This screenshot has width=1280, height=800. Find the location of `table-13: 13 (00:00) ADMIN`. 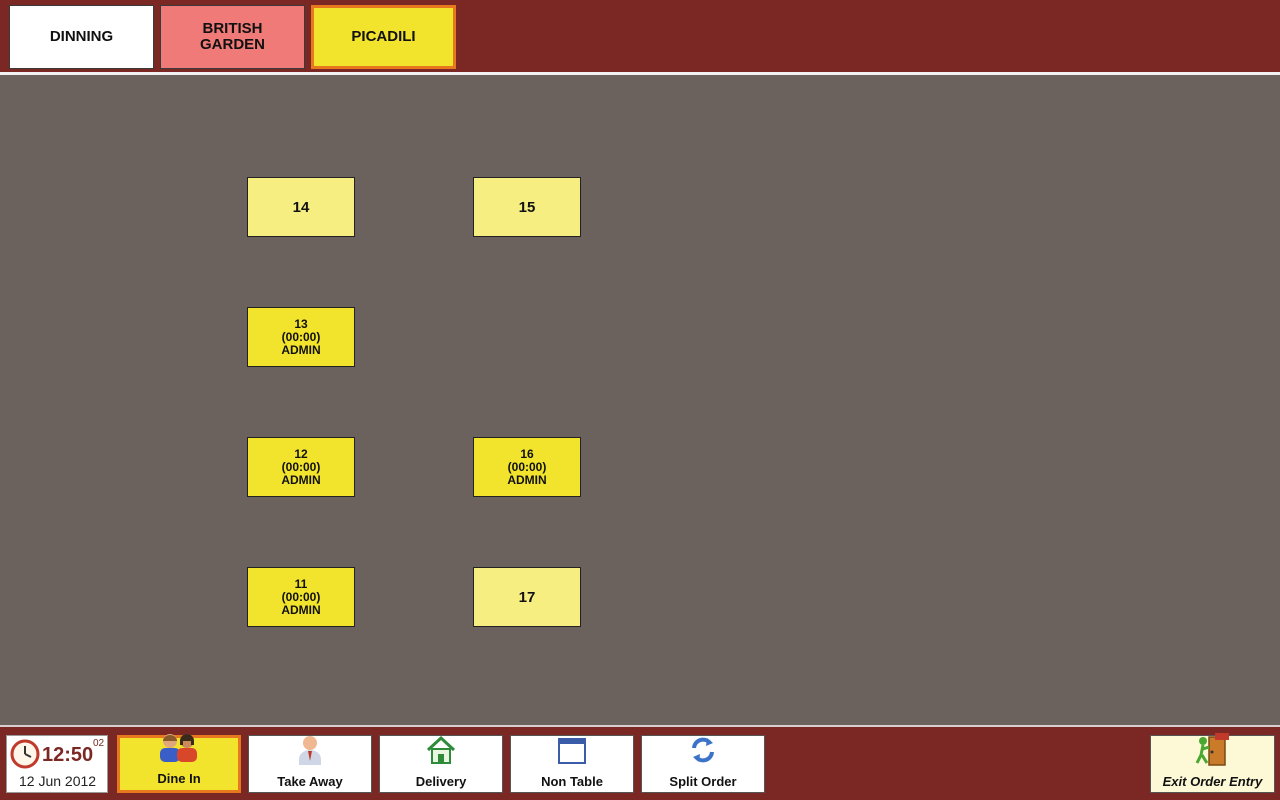

table-13: 13 (00:00) ADMIN is located at coordinates (301, 337).